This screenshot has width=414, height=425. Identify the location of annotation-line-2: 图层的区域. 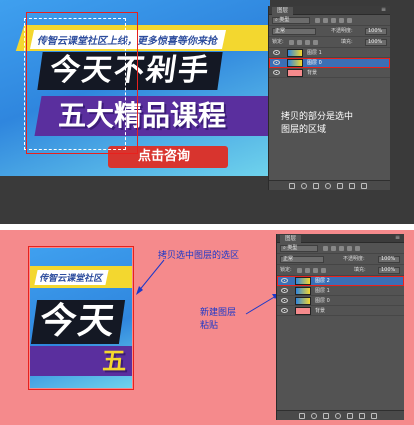
(304, 130).